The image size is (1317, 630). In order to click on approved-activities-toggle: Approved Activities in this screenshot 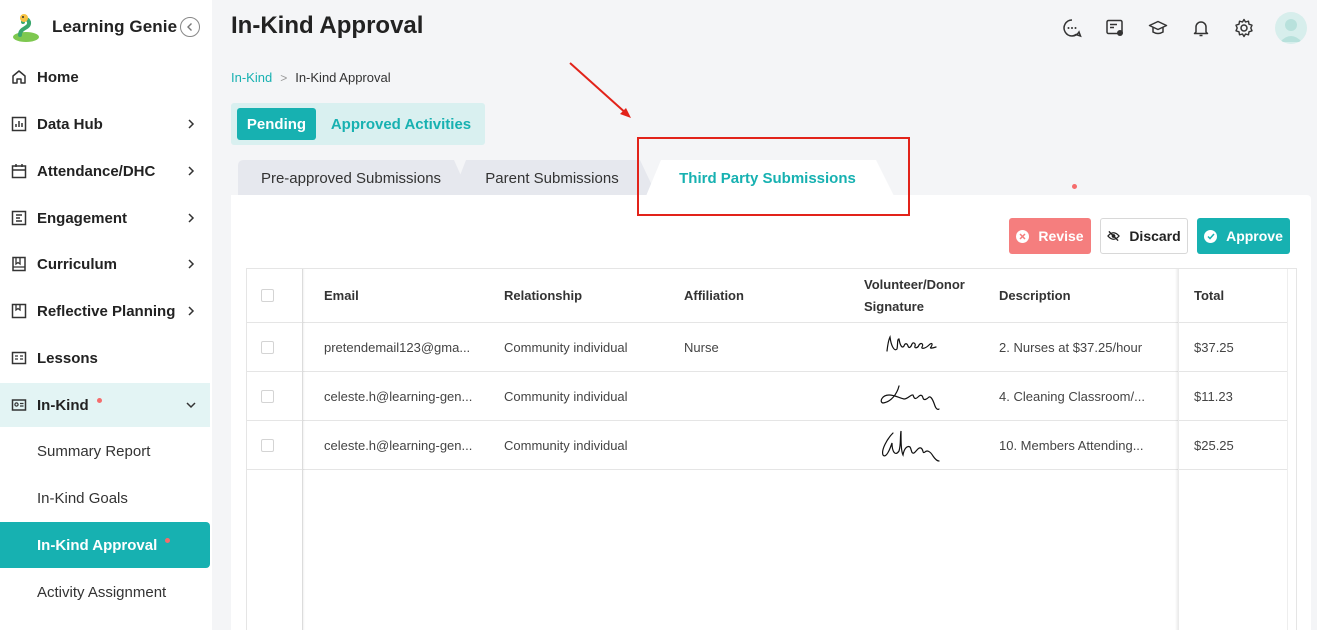, I will do `click(401, 124)`.